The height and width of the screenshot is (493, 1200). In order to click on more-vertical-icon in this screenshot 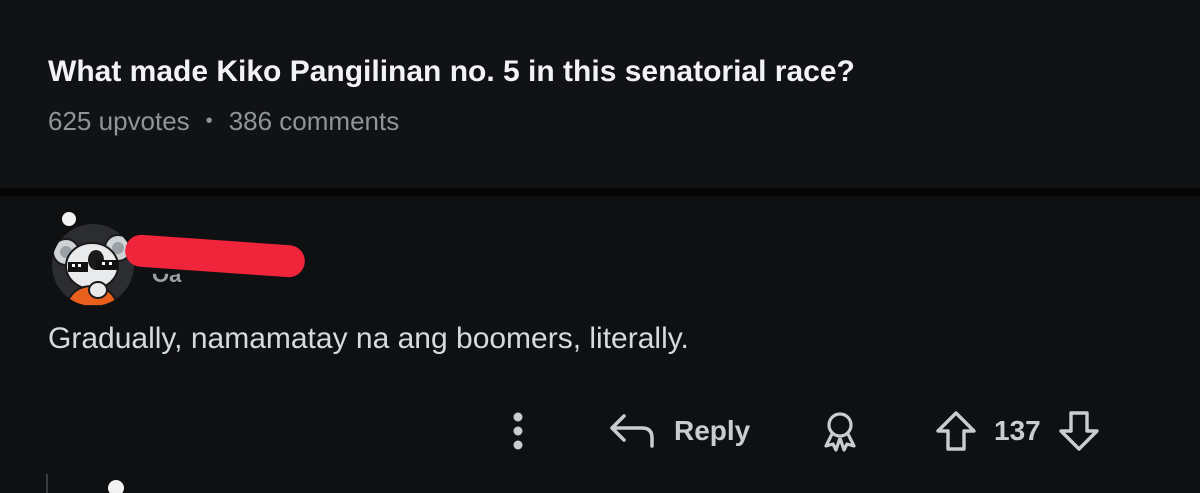, I will do `click(518, 431)`.